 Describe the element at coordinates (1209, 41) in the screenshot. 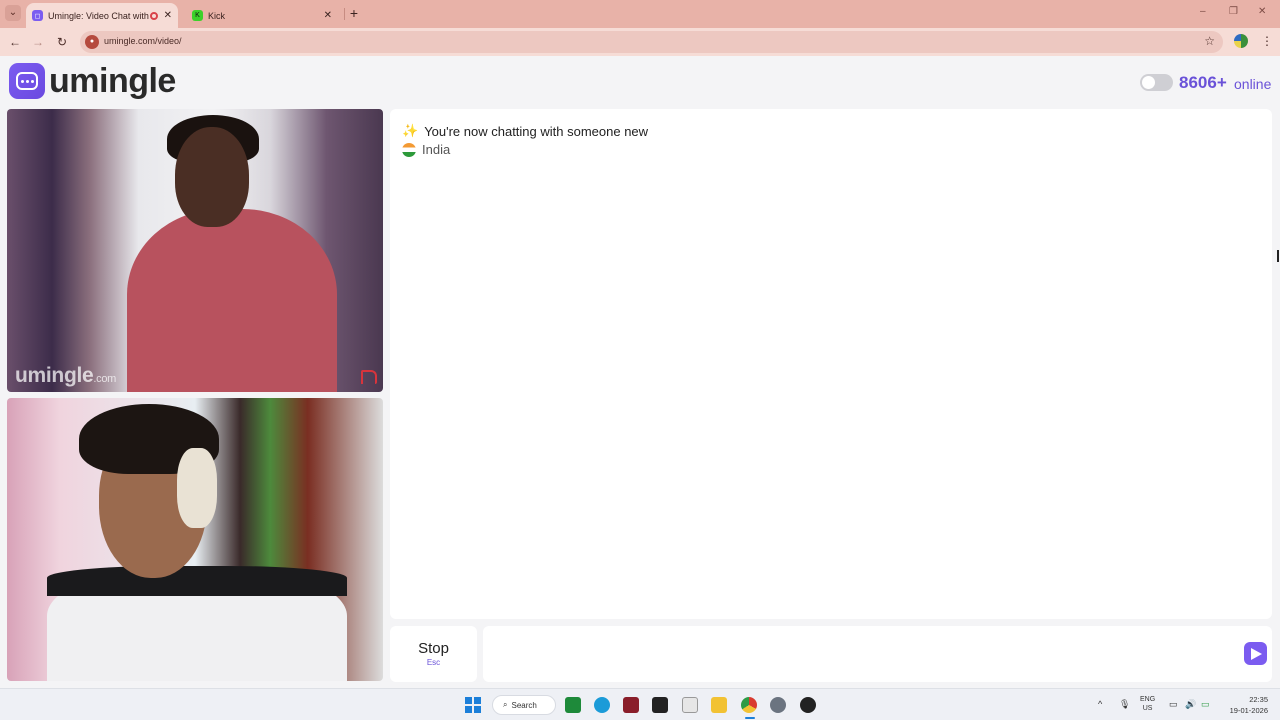

I see `bookmark-star-icon: ☆` at that location.